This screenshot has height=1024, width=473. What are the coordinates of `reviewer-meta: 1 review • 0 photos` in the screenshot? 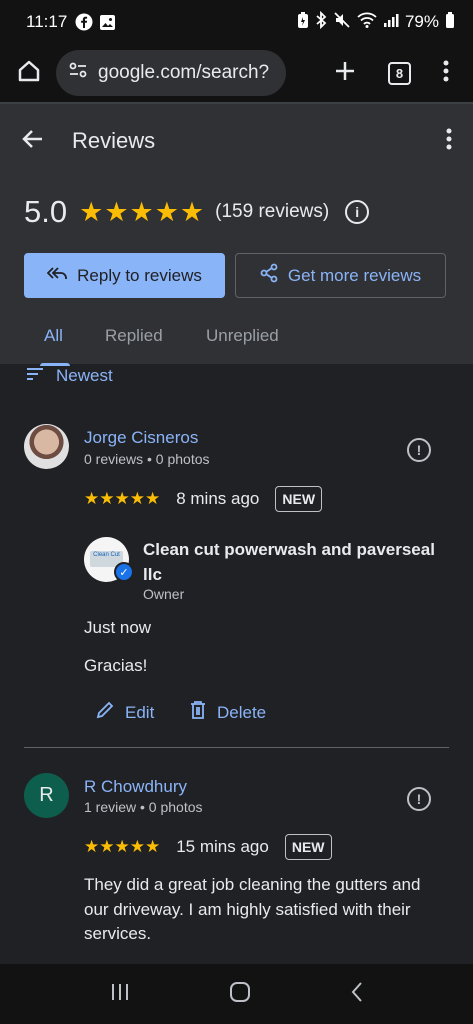 It's located at (143, 807).